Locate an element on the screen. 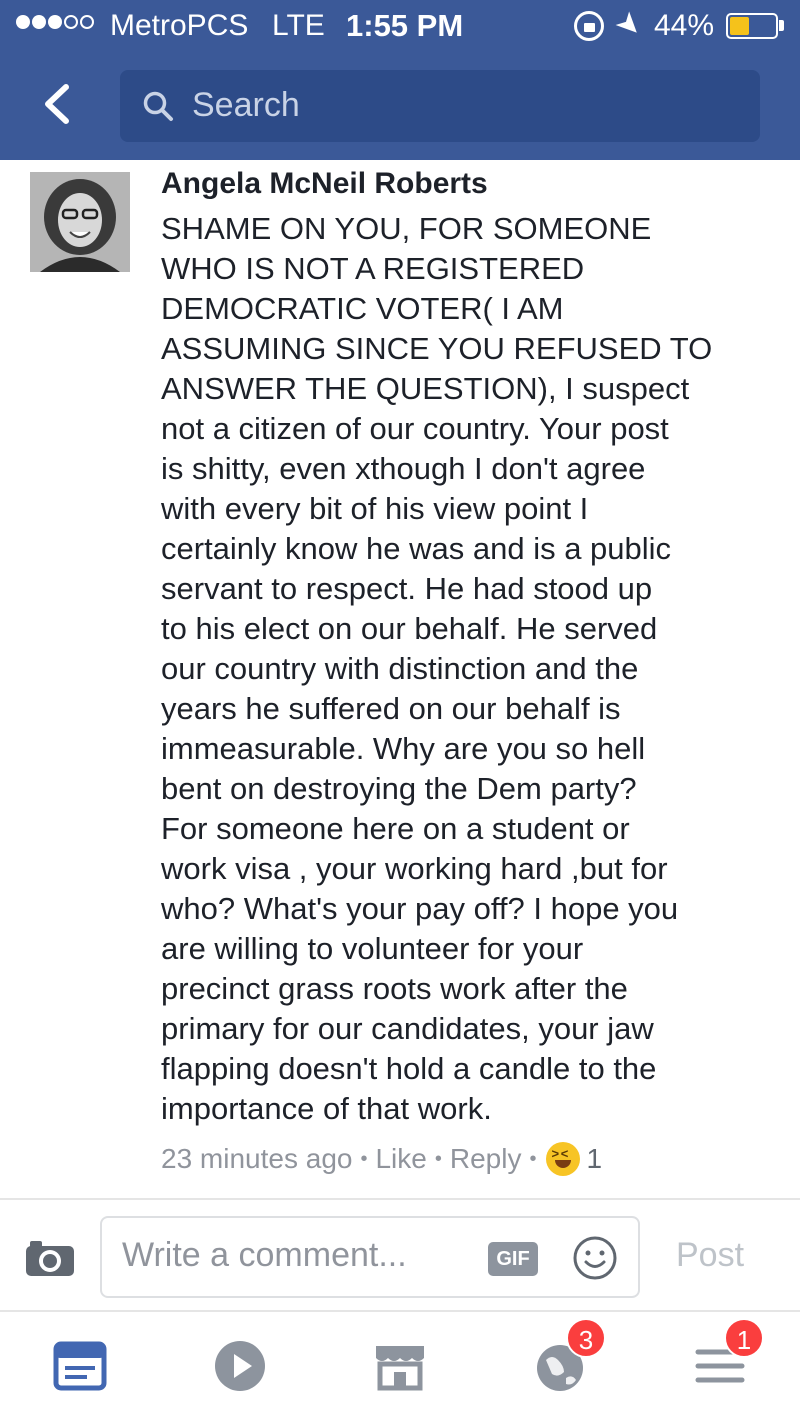 This screenshot has height=1422, width=800. comment-input: Write a comment... GIF is located at coordinates (370, 1257).